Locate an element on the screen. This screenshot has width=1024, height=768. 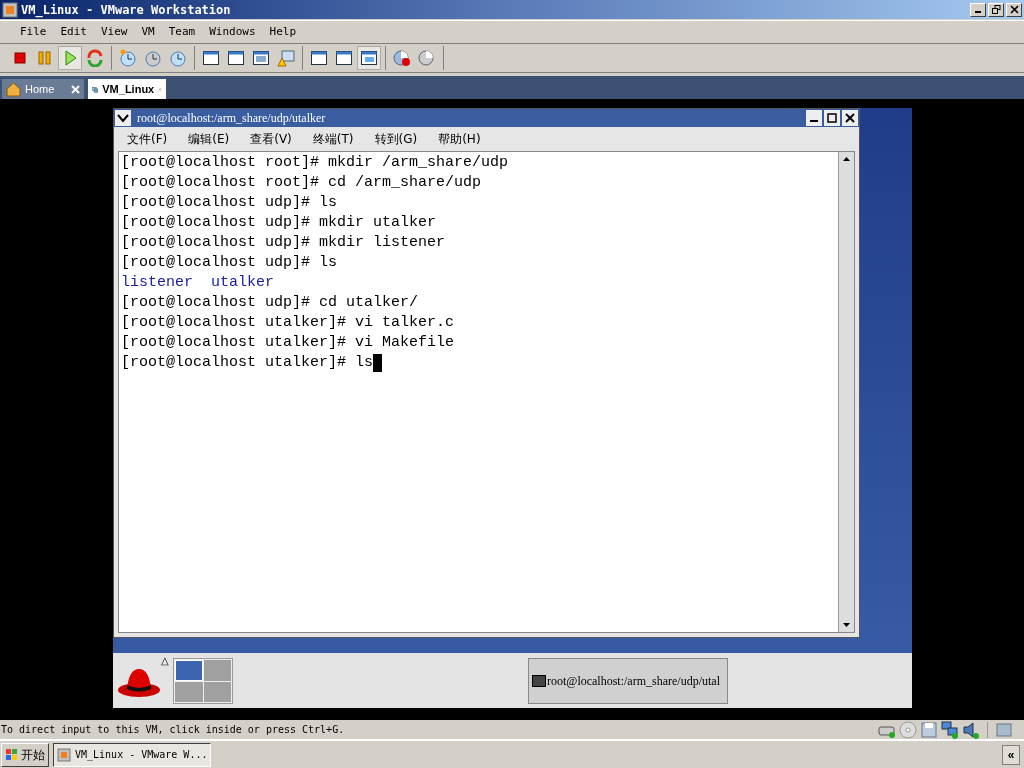
menu-item: 终端(T) is located at coordinates (333, 139).